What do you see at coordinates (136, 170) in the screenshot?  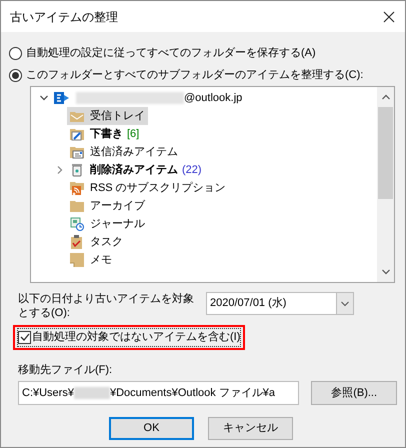 I see `tree-item: 削除済みアイテム (22)` at bounding box center [136, 170].